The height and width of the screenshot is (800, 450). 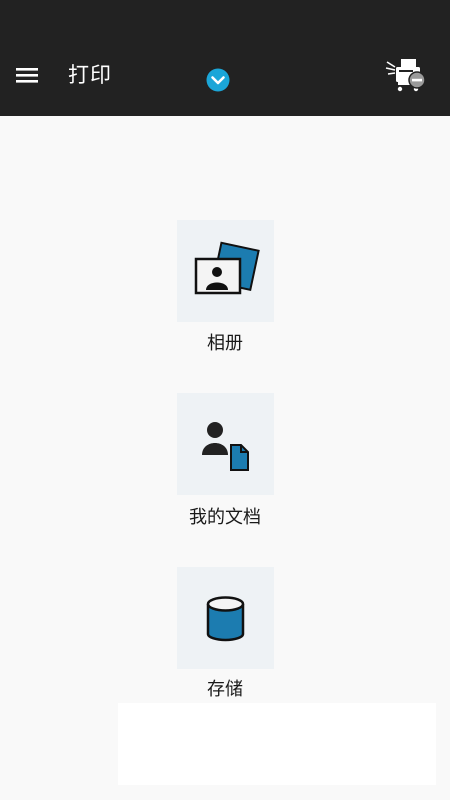 What do you see at coordinates (90, 75) in the screenshot?
I see `page-title: 打印` at bounding box center [90, 75].